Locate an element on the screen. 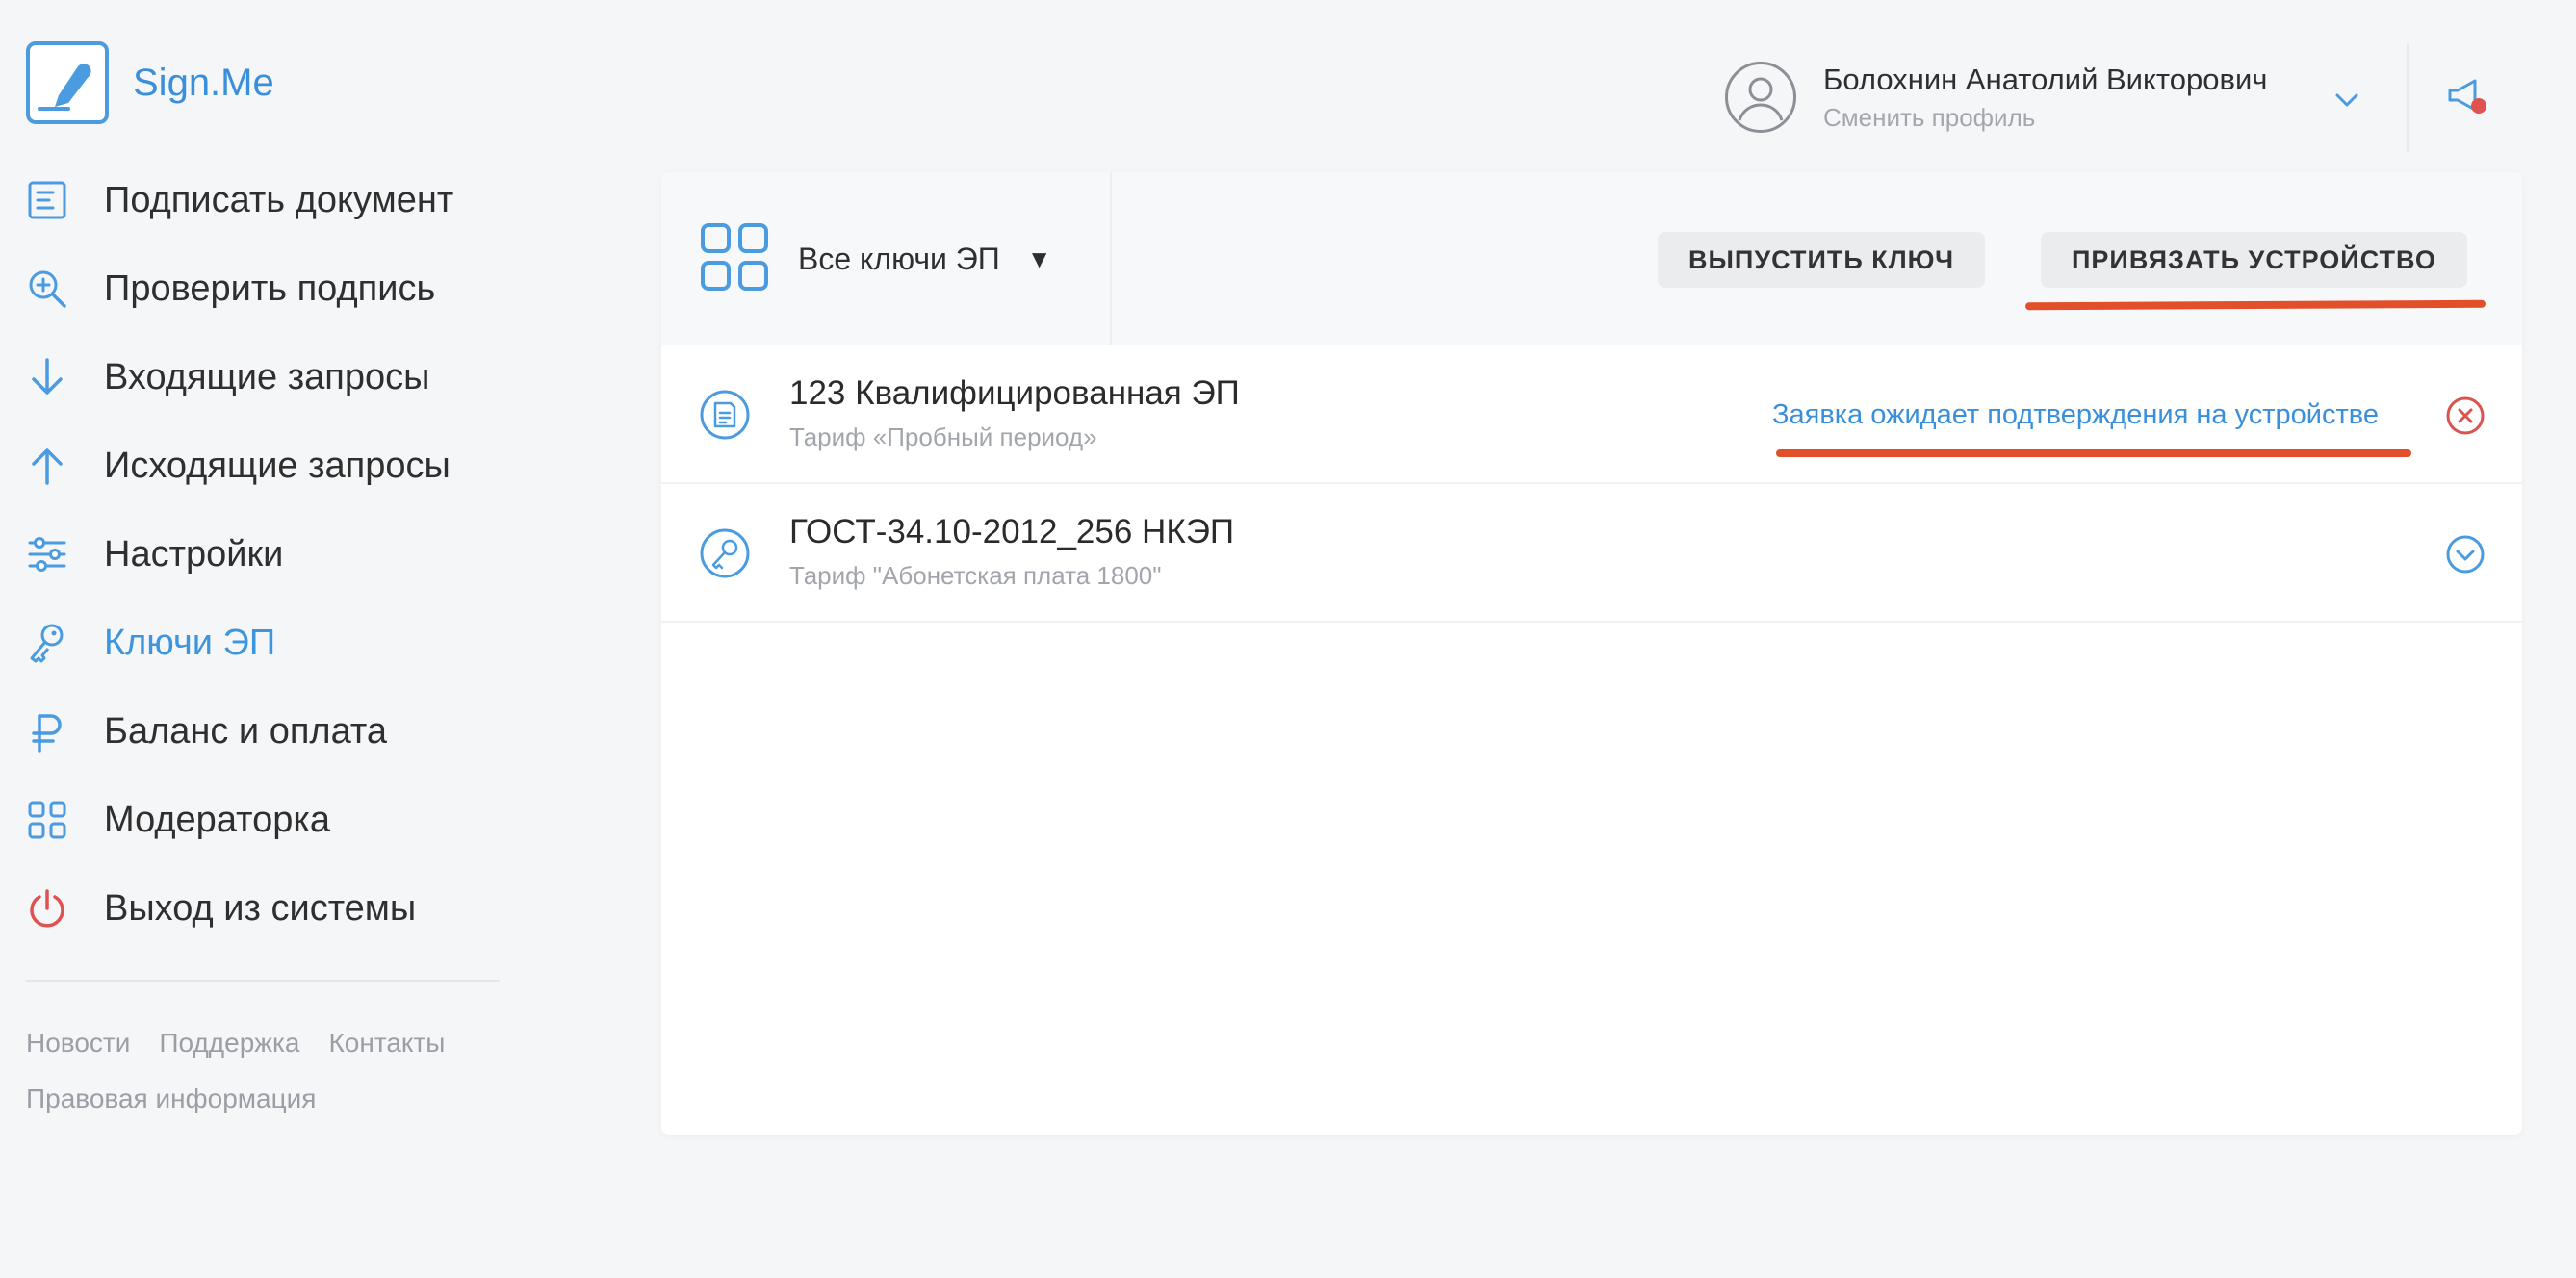 The height and width of the screenshot is (1278, 2576). sidebar-item-label: Баланс и оплата is located at coordinates (245, 731).